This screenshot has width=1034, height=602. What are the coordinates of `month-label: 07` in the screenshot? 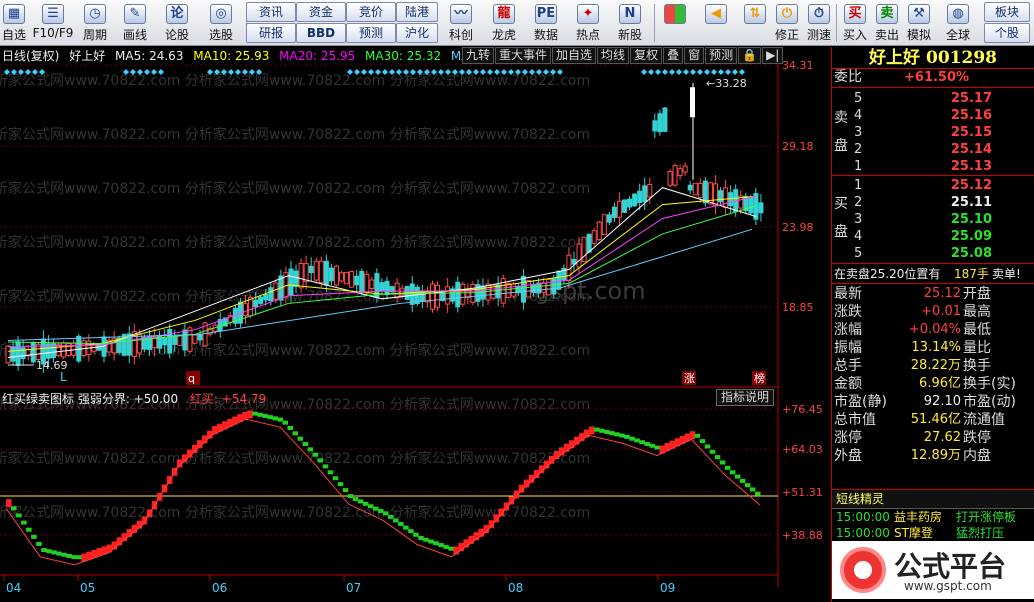 It's located at (353, 588).